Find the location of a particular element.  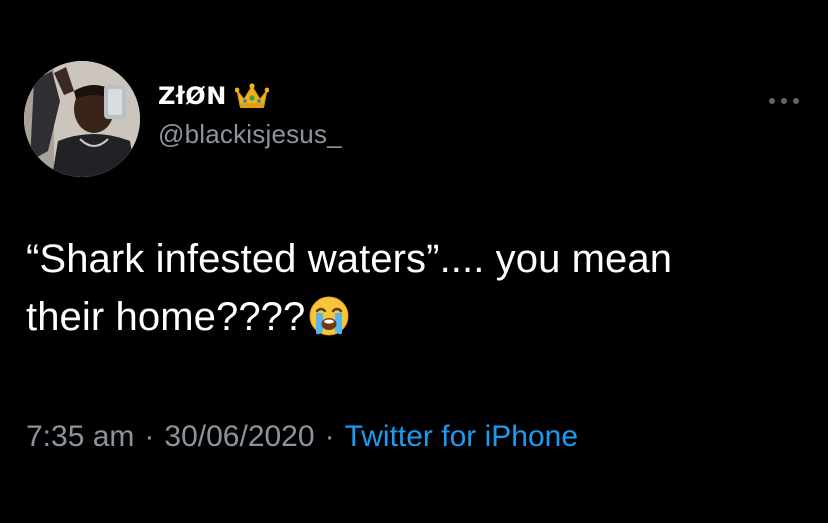

tweet-meta: 7:35 am · 30/06/2020 · Twitter for iPhone is located at coordinates (302, 437).